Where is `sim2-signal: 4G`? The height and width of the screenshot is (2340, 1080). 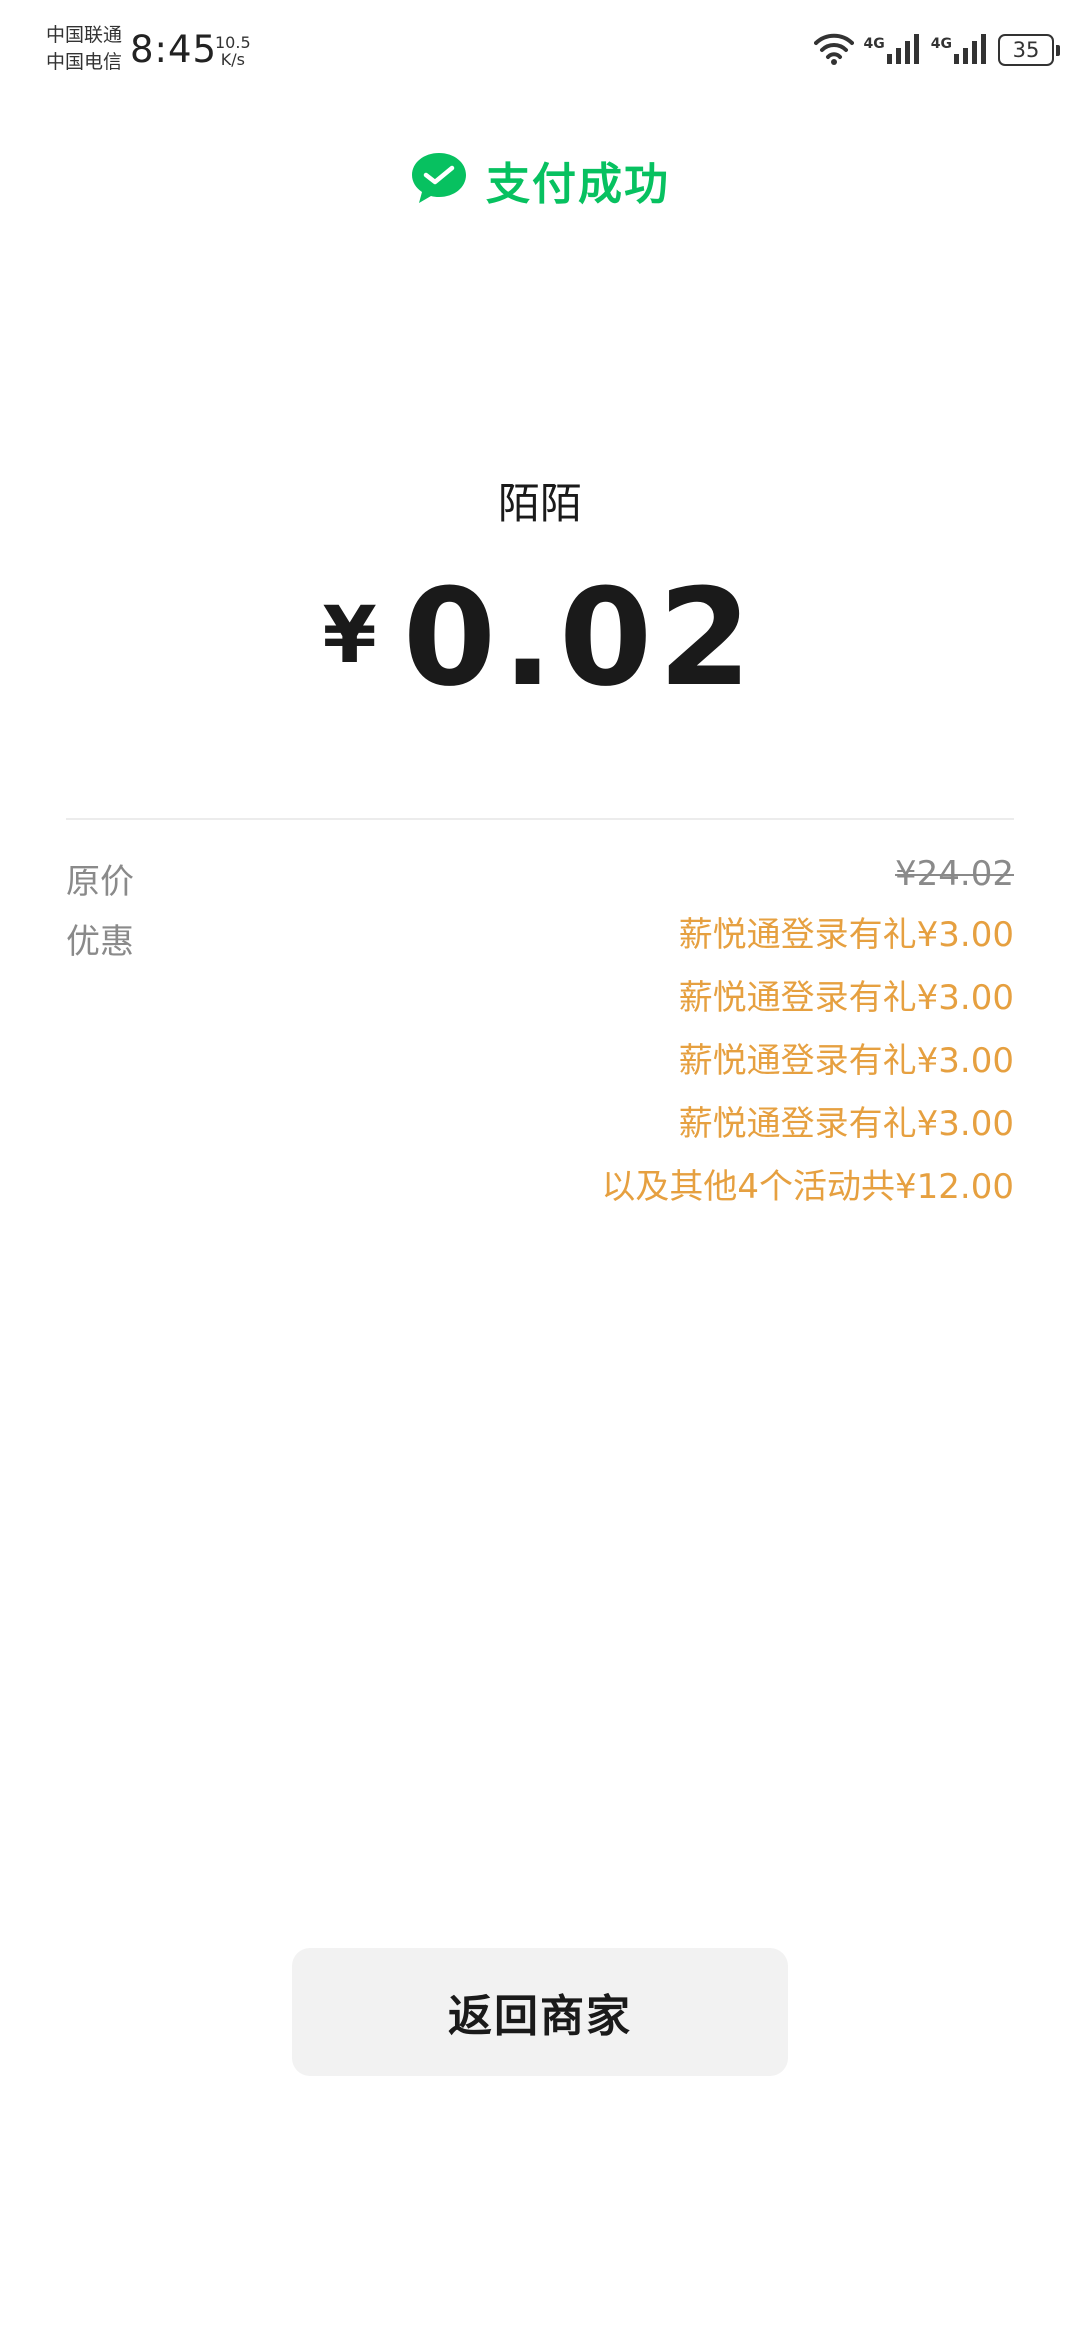 sim2-signal: 4G is located at coordinates (959, 50).